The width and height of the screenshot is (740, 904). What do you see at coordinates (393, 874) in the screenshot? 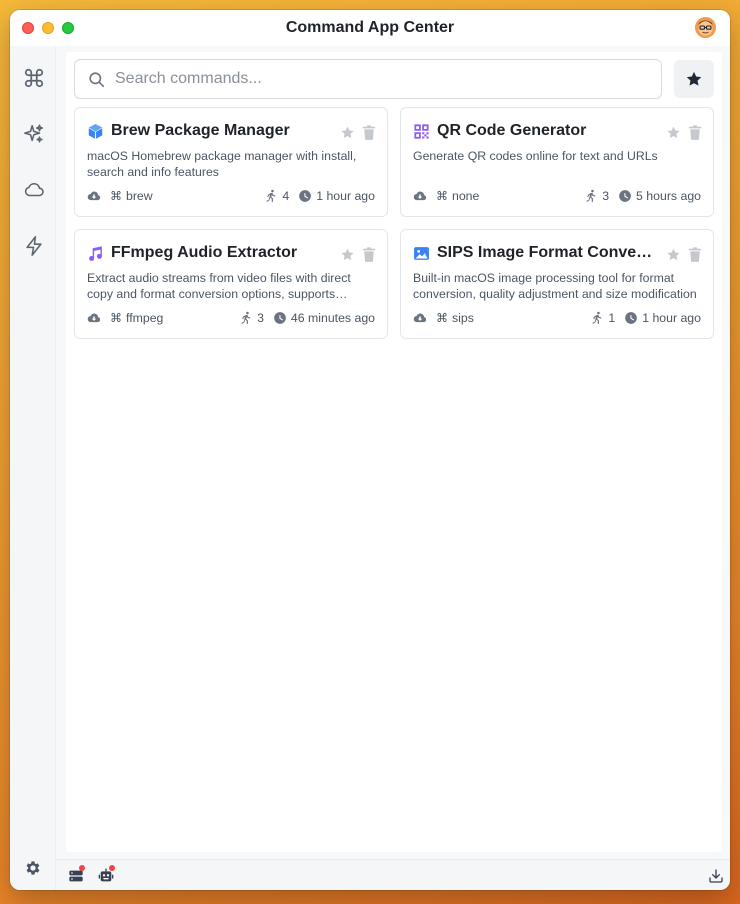
I see `bottom-status-bar` at bounding box center [393, 874].